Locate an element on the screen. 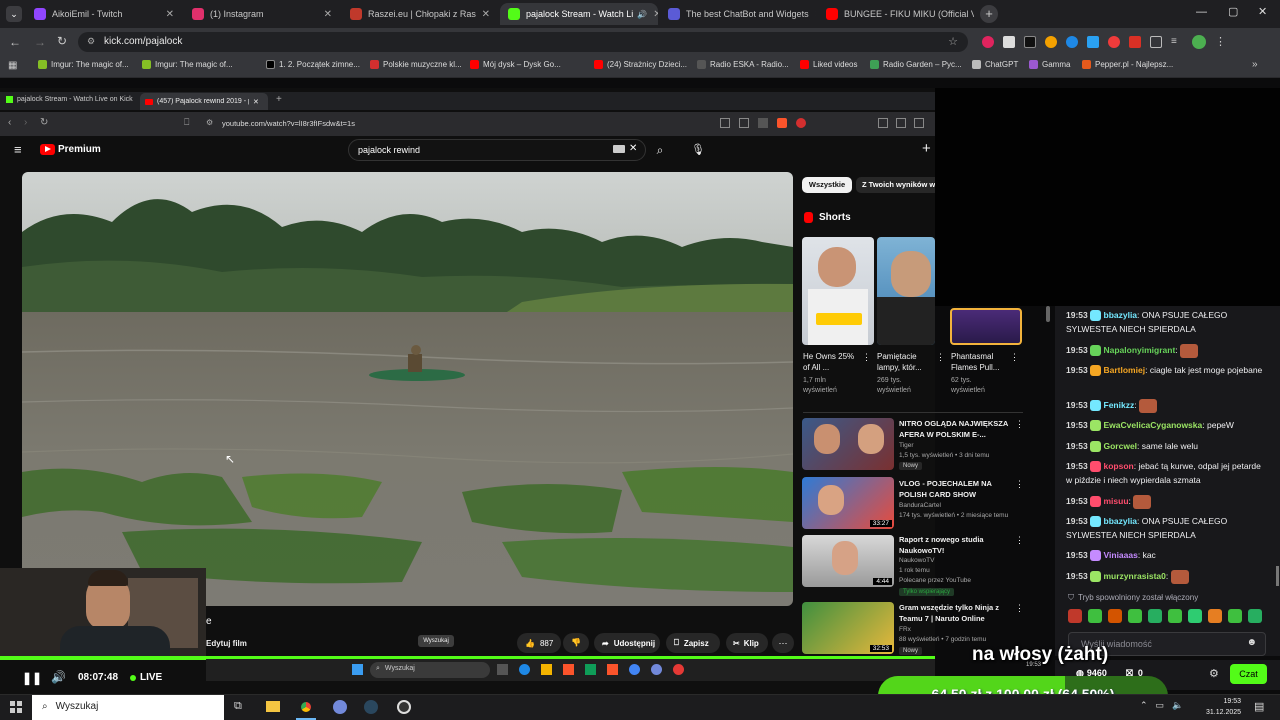 This screenshot has width=1280, height=720. file-explorer-icon is located at coordinates (273, 706).